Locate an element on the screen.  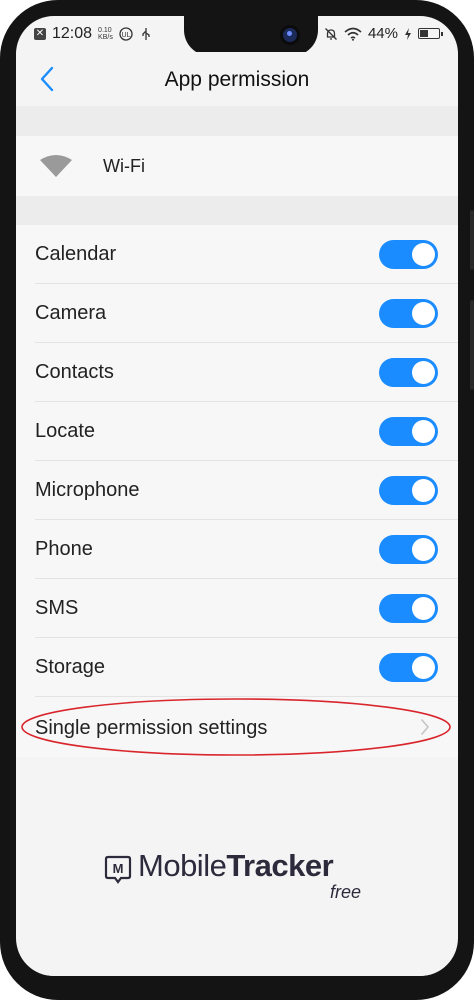
camera-toggle is located at coordinates (408, 313).